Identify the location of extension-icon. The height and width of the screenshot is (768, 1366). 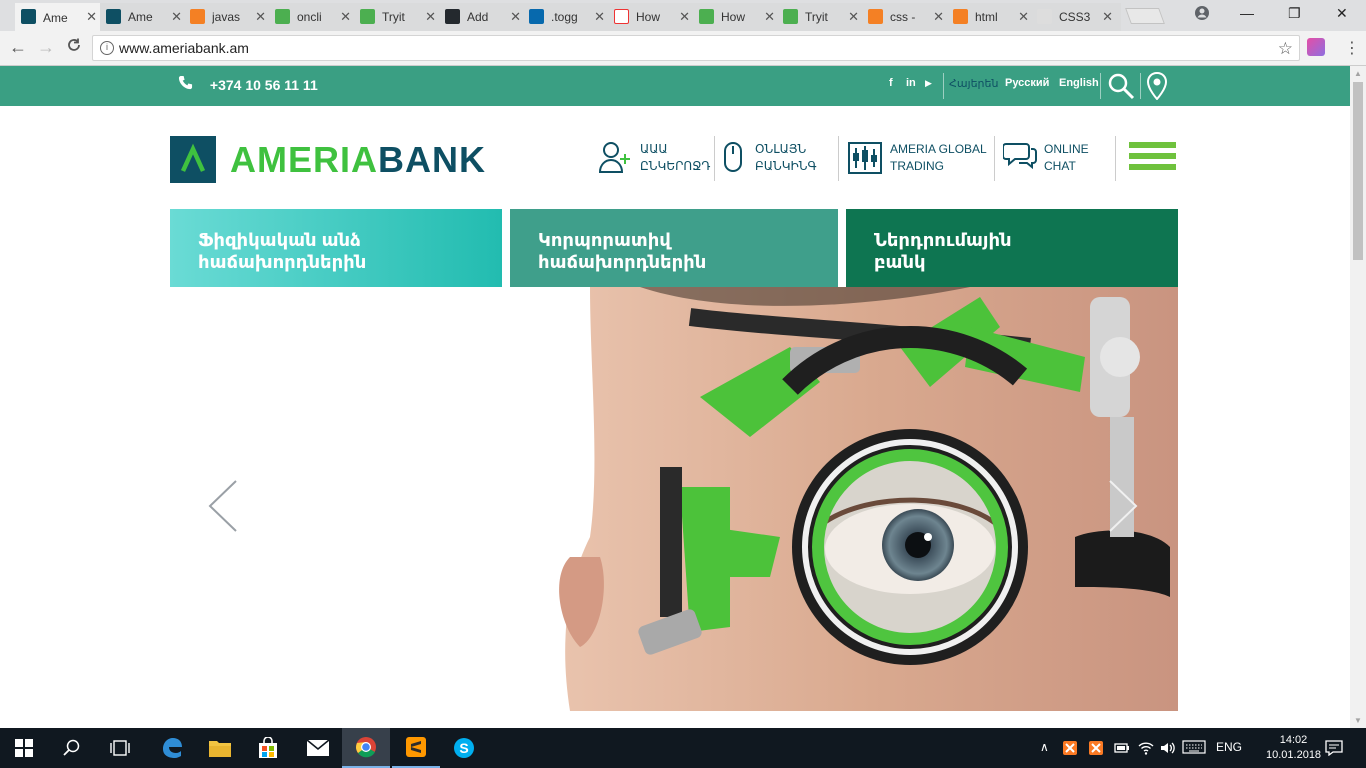
(1316, 47).